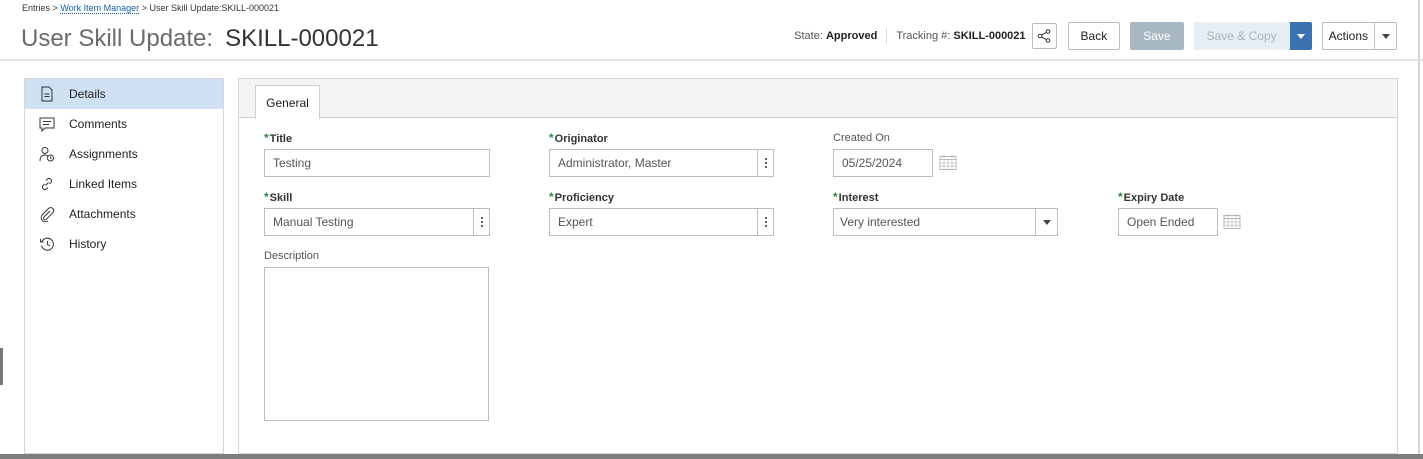  Describe the element at coordinates (313, 222) in the screenshot. I see `skill-value: Manual Testing` at that location.